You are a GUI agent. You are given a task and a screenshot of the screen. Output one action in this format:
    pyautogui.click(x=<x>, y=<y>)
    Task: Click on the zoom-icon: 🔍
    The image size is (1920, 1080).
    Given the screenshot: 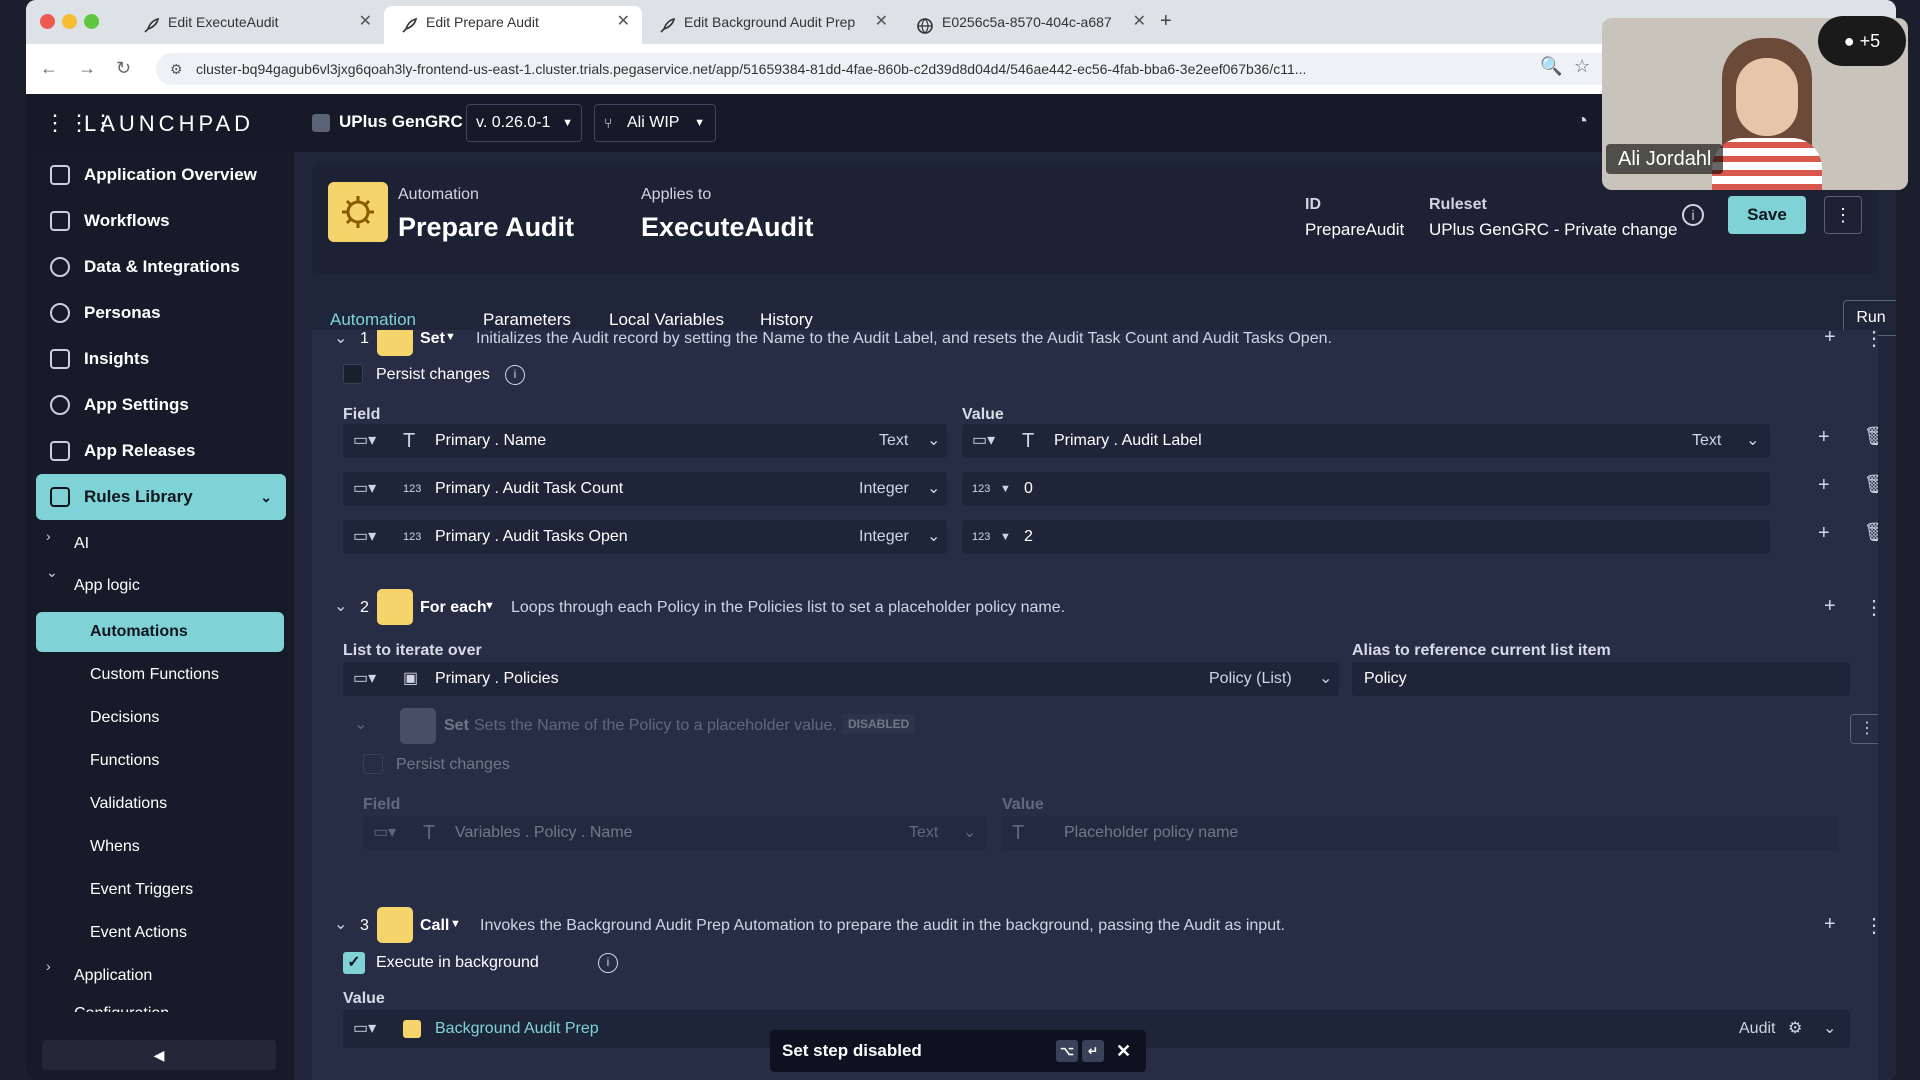 What is the action you would take?
    pyautogui.click(x=1551, y=66)
    